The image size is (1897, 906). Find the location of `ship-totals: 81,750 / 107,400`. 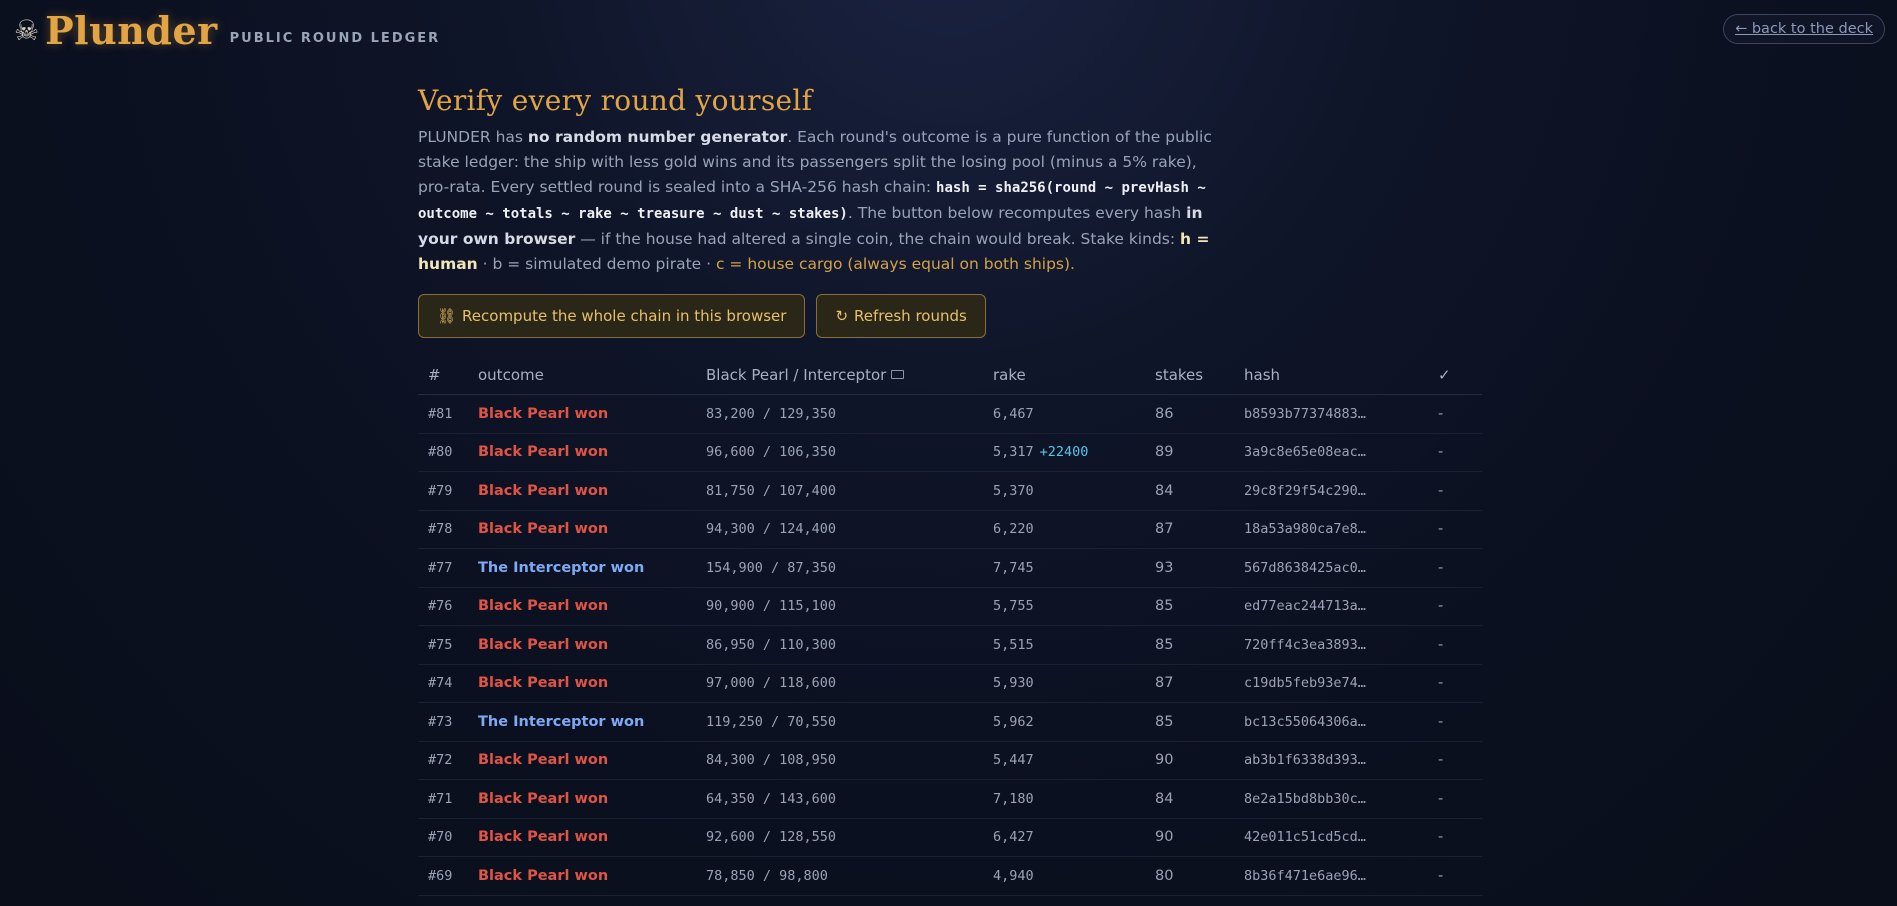

ship-totals: 81,750 / 107,400 is located at coordinates (771, 490).